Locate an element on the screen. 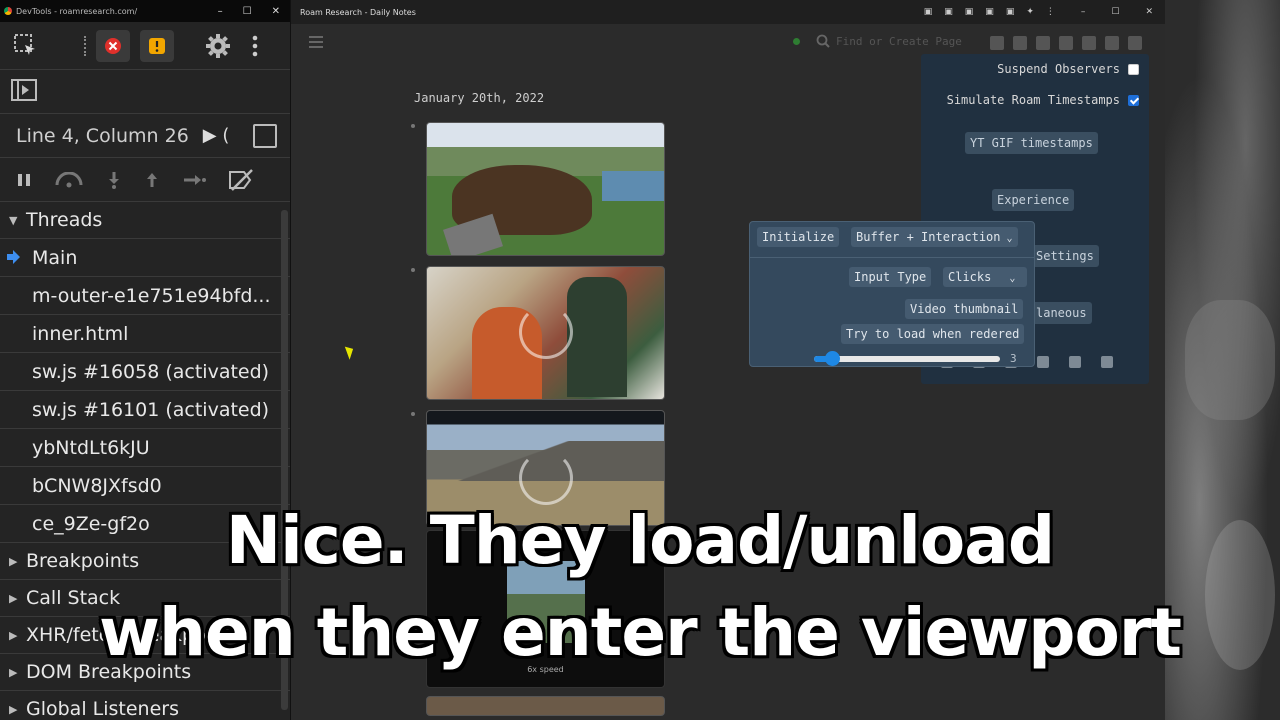 This screenshot has width=1280, height=720. try-load-option: Try to load when redered is located at coordinates (933, 334).